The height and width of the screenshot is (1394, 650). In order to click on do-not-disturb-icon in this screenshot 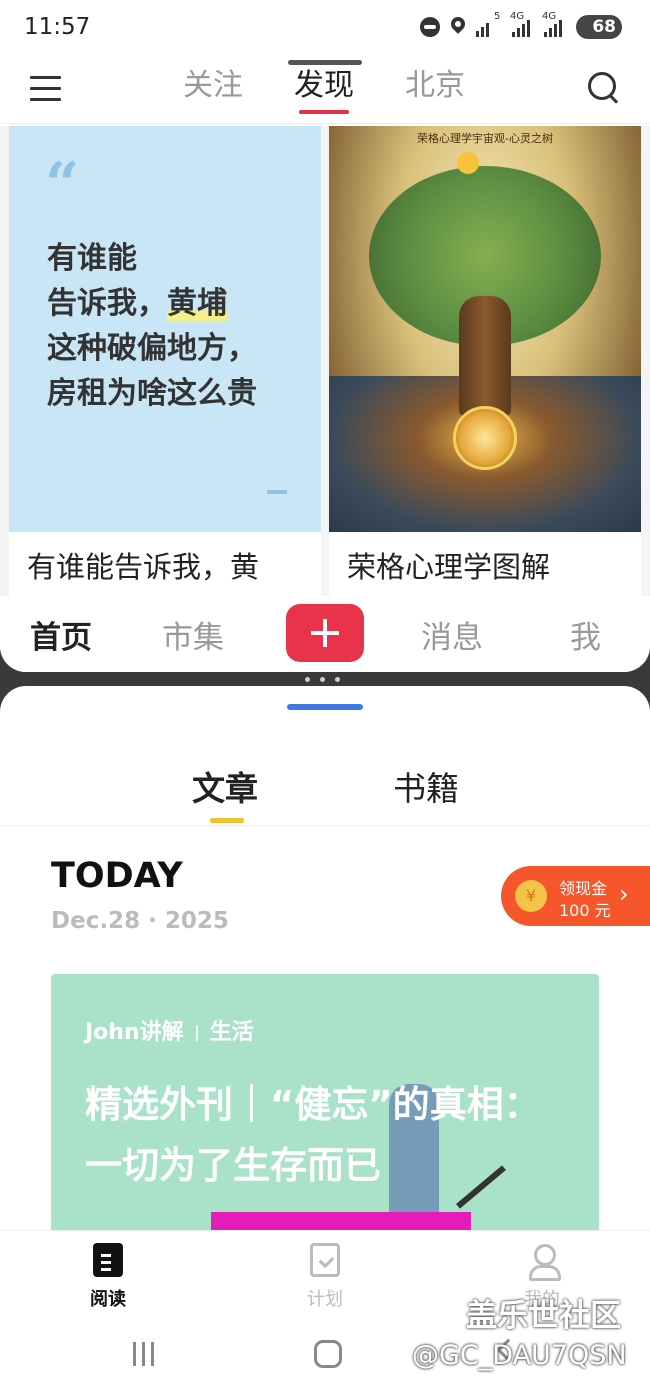, I will do `click(430, 27)`.